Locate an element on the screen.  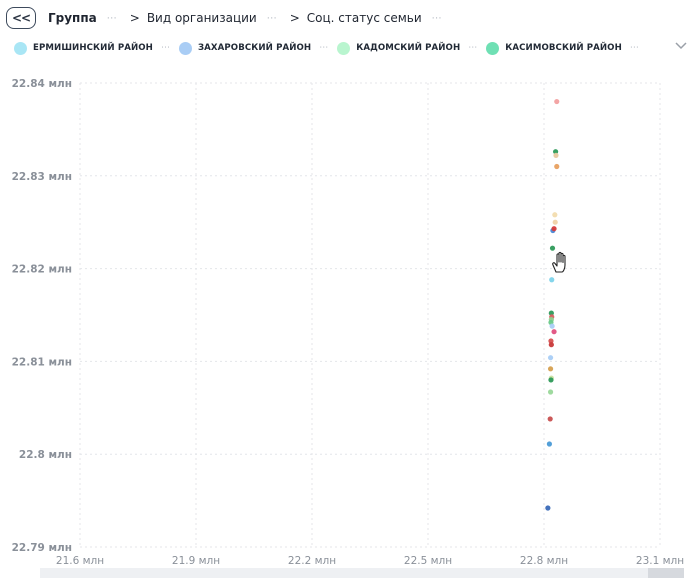
chevron-down-icon is located at coordinates (681, 47).